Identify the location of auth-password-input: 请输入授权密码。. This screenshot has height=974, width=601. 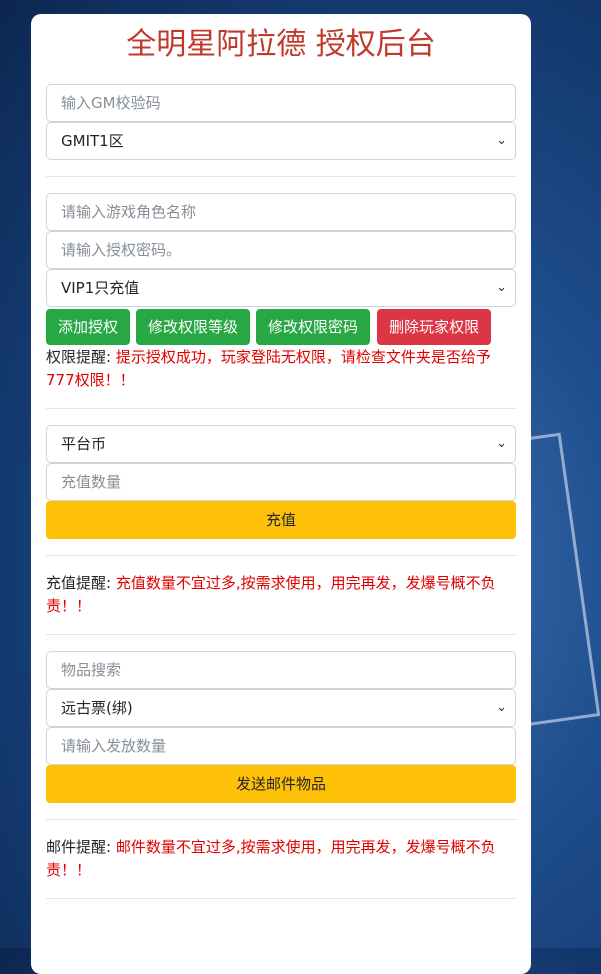
(281, 250).